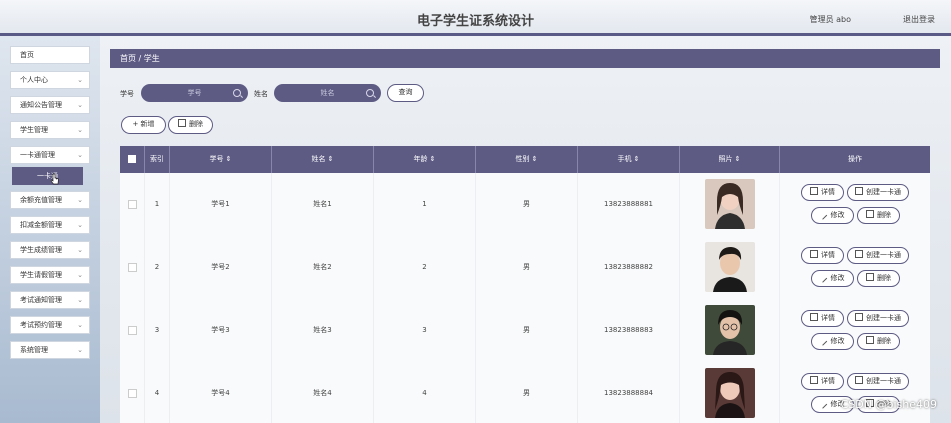  I want to click on sidebar-item-exam-notice: 考试通知管理 ⌄, so click(50, 300).